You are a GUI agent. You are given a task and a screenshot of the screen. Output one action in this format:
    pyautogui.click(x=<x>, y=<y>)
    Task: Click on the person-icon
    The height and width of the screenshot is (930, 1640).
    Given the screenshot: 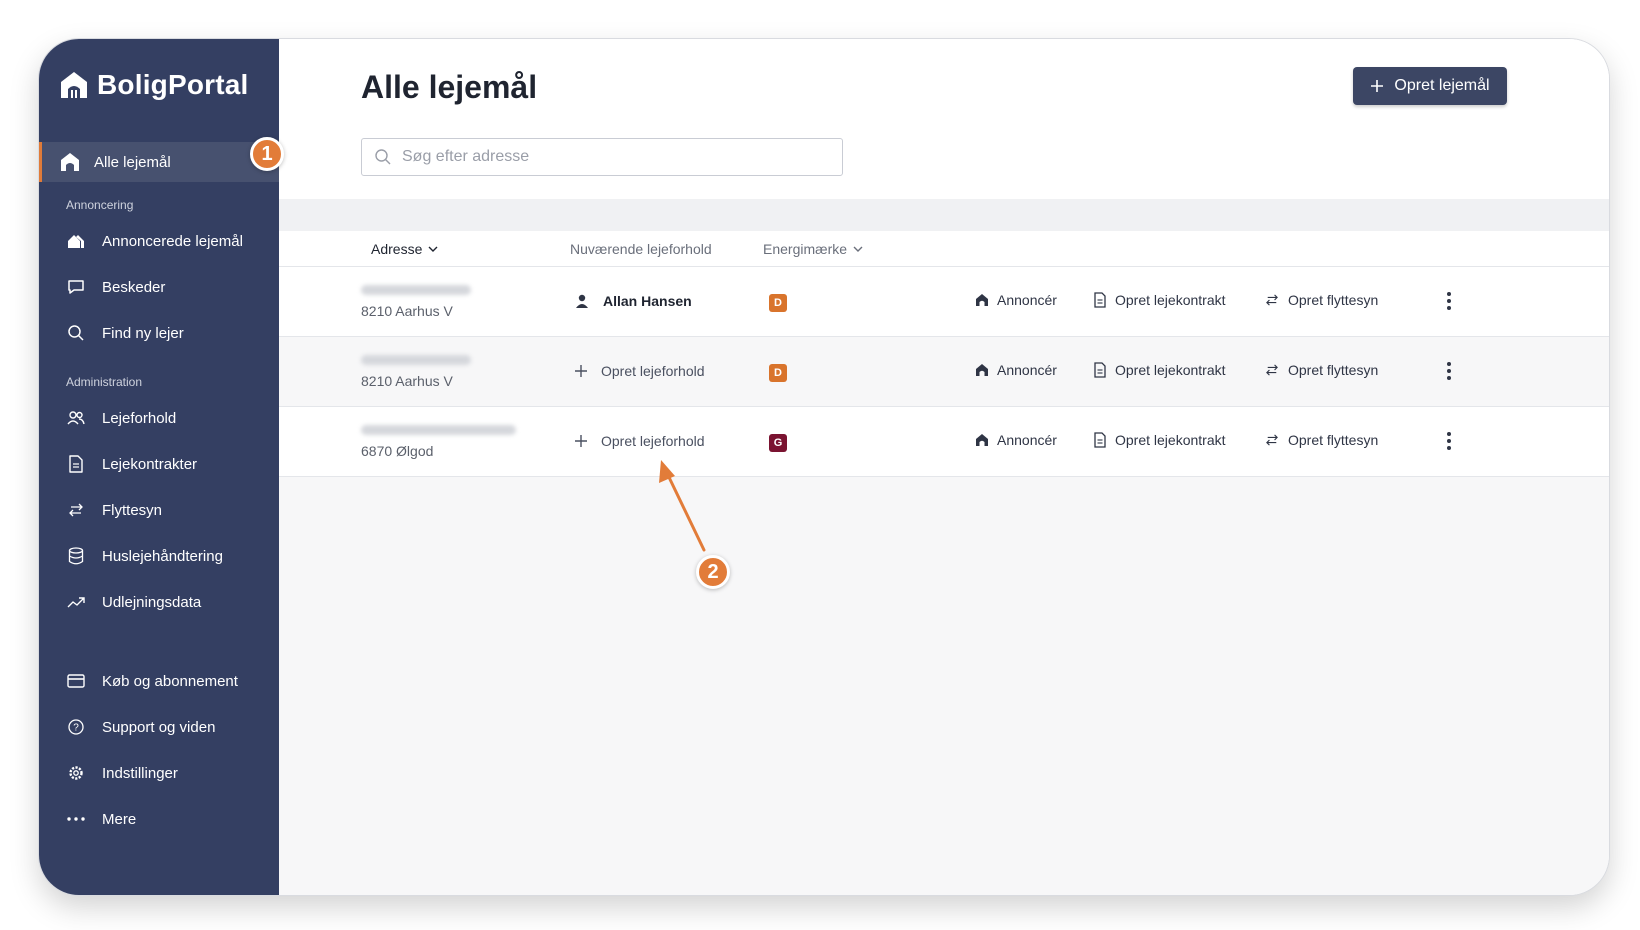 What is the action you would take?
    pyautogui.click(x=582, y=301)
    